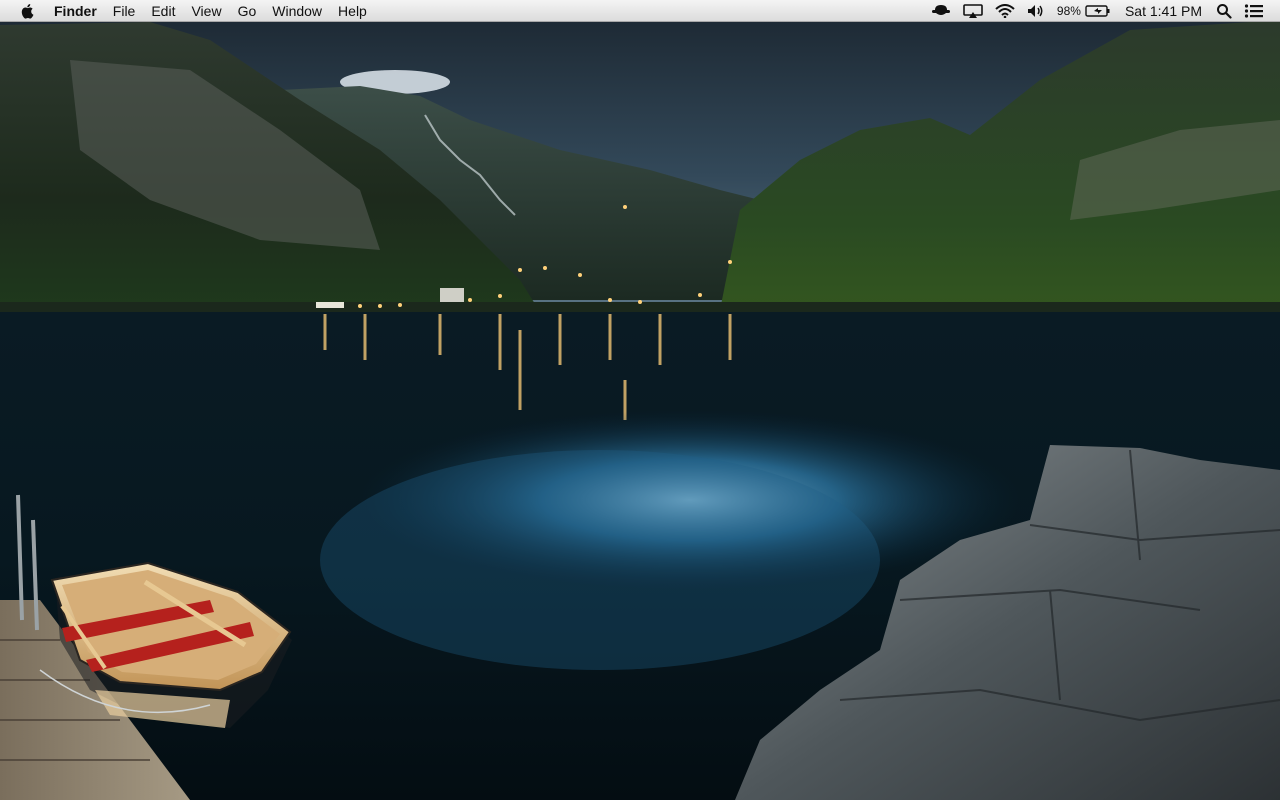 This screenshot has height=800, width=1280. Describe the element at coordinates (1097, 10) in the screenshot. I see `battery-charging-icon` at that location.